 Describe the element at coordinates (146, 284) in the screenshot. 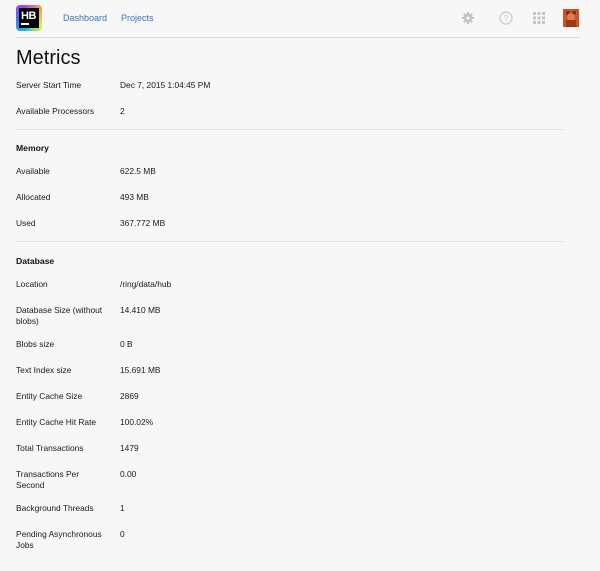

I see `metric-value: /ring/data/hub` at that location.